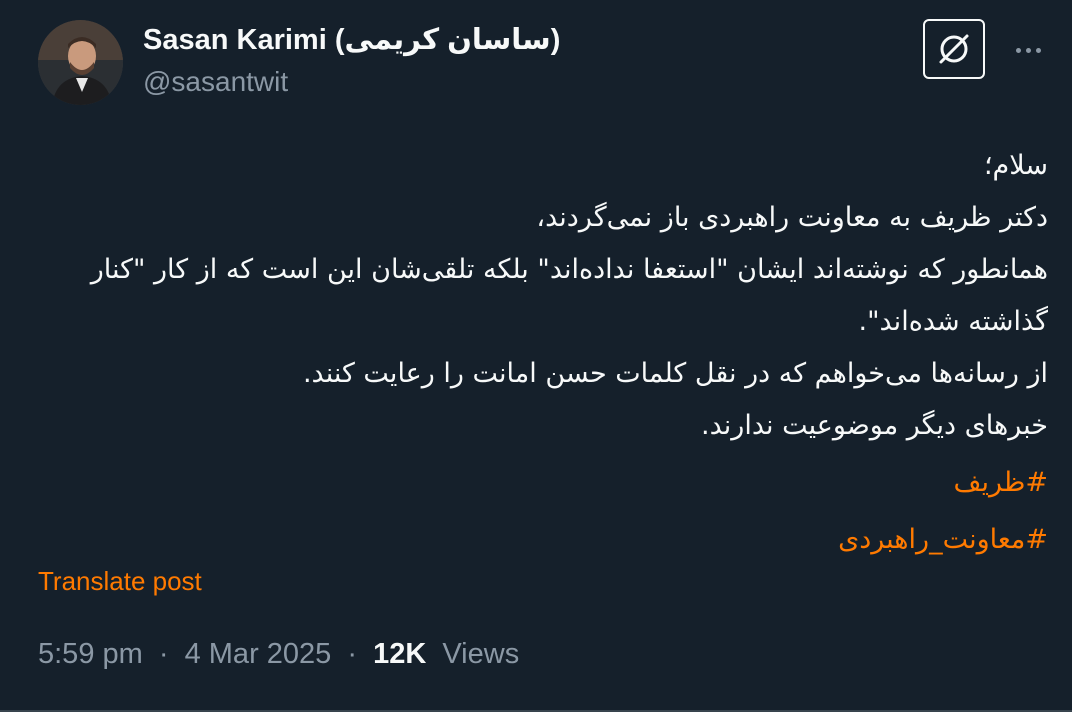  I want to click on hashtag-link: #ظریف, so click(553, 483).